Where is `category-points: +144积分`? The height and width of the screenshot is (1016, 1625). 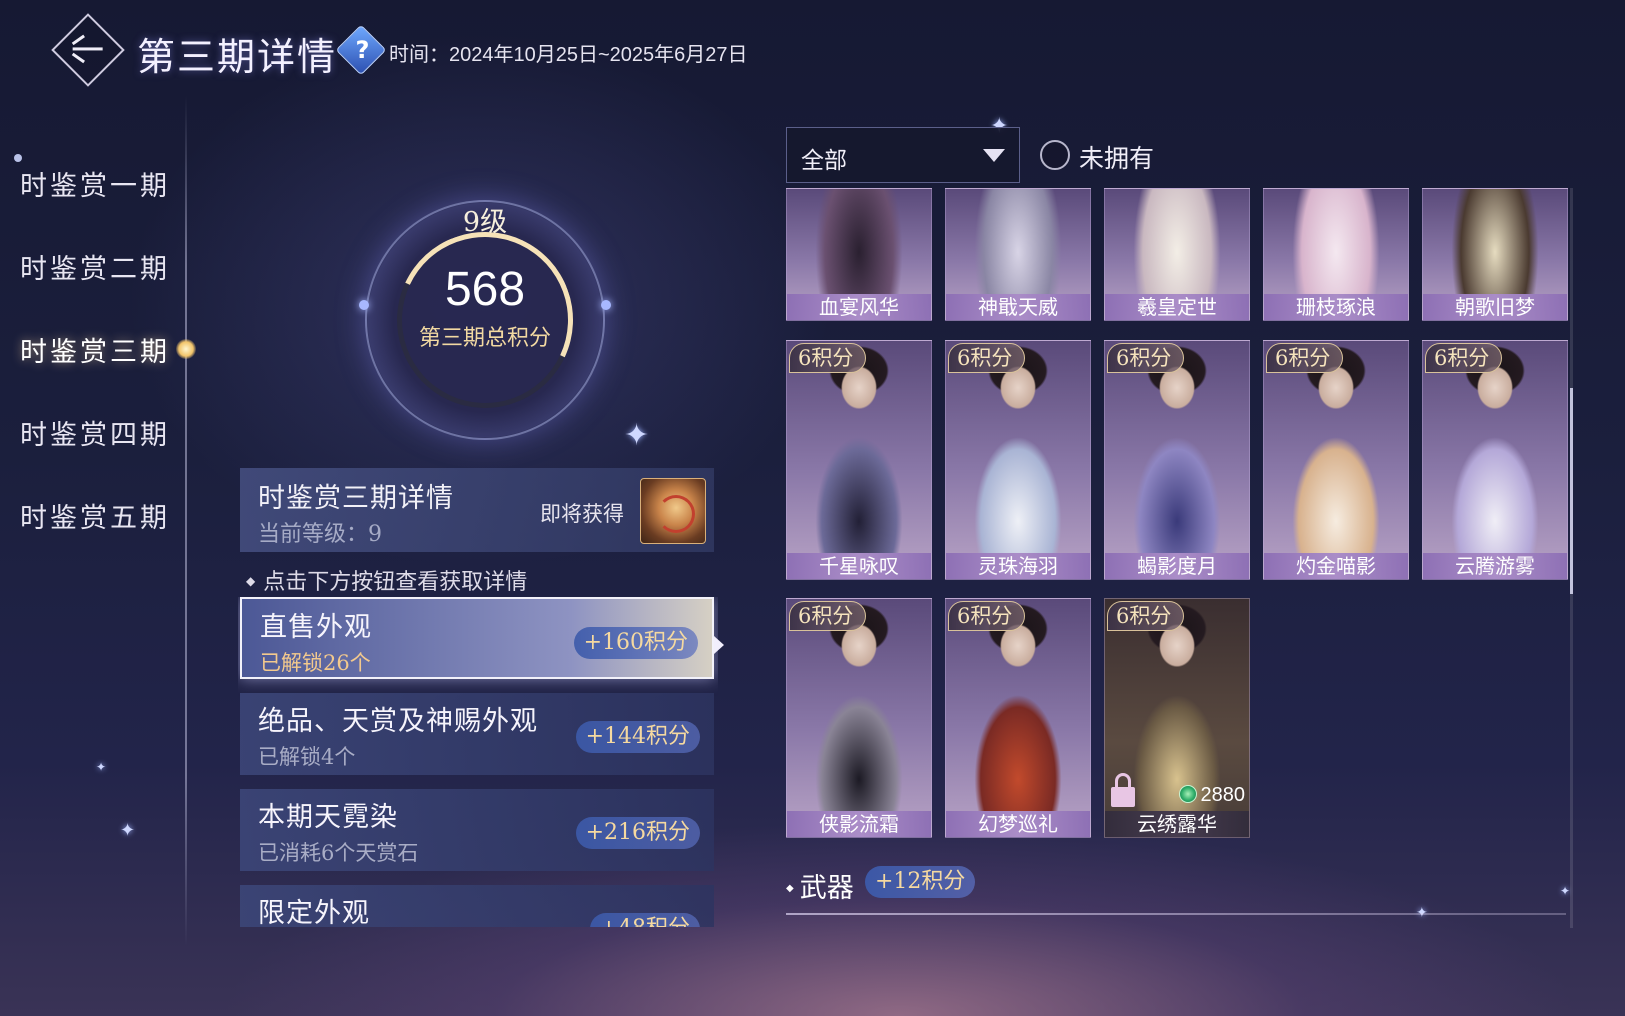
category-points: +144积分 is located at coordinates (637, 737).